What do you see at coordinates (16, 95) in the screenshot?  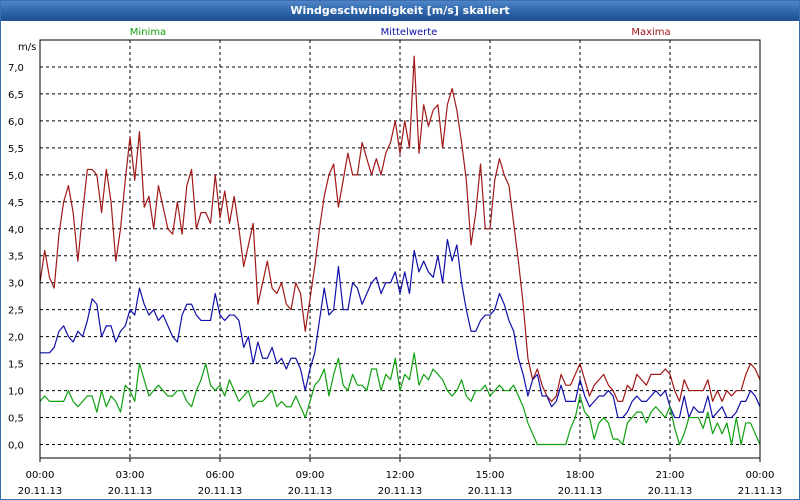 I see `y-tick-label: 6,5` at bounding box center [16, 95].